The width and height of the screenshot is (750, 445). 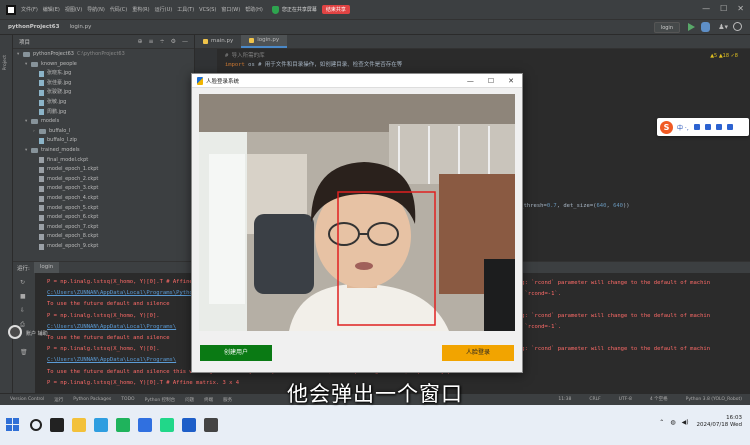 What do you see at coordinates (703, 127) in the screenshot?
I see `ime-toolbar: S 中 ·,` at bounding box center [703, 127].